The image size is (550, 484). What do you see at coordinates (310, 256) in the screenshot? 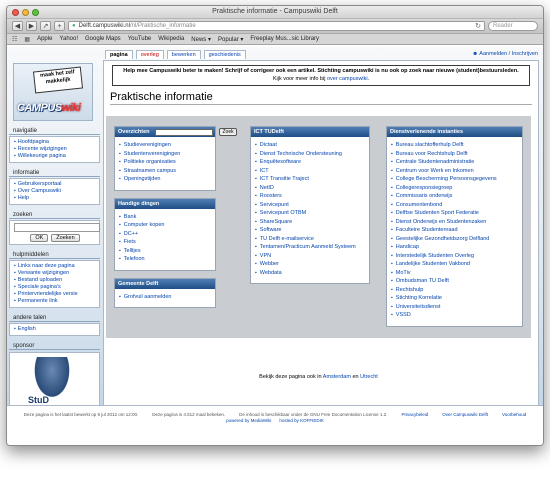
I see `portal-link: VPN` at bounding box center [310, 256].